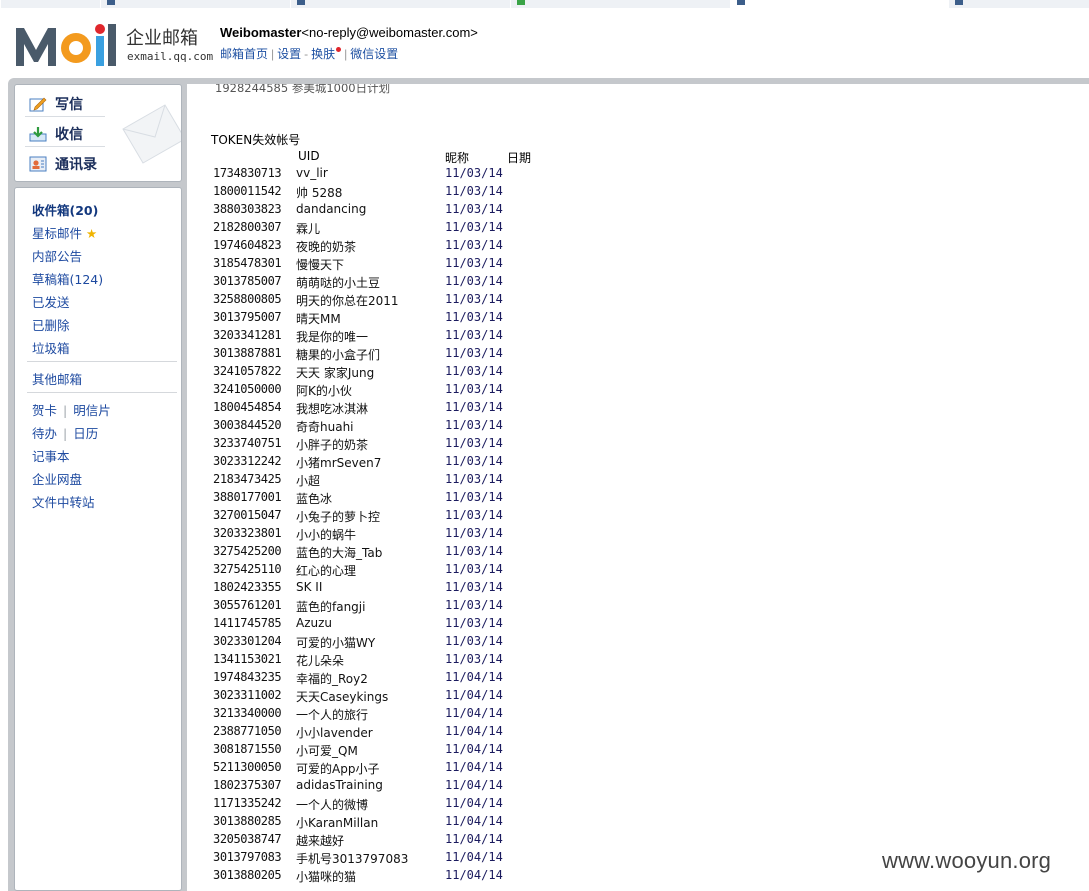 Image resolution: width=1089 pixels, height=891 pixels. Describe the element at coordinates (332, 805) in the screenshot. I see `row-nickname: 一个人的微博` at that location.